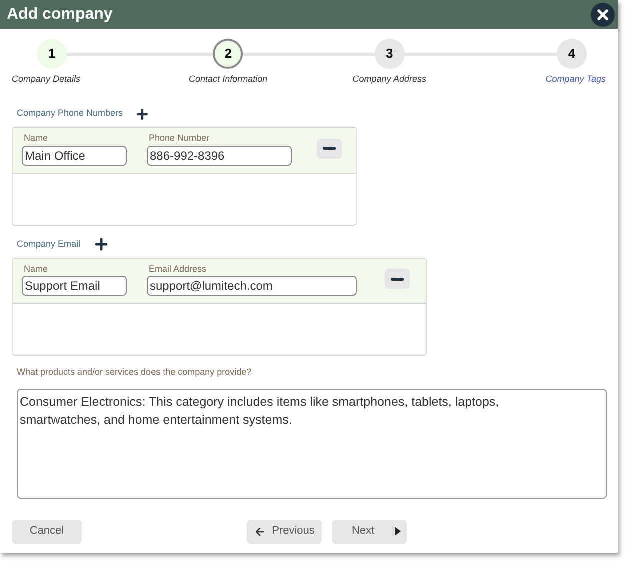 This screenshot has width=625, height=561. What do you see at coordinates (369, 532) in the screenshot?
I see `next-button: Next` at bounding box center [369, 532].